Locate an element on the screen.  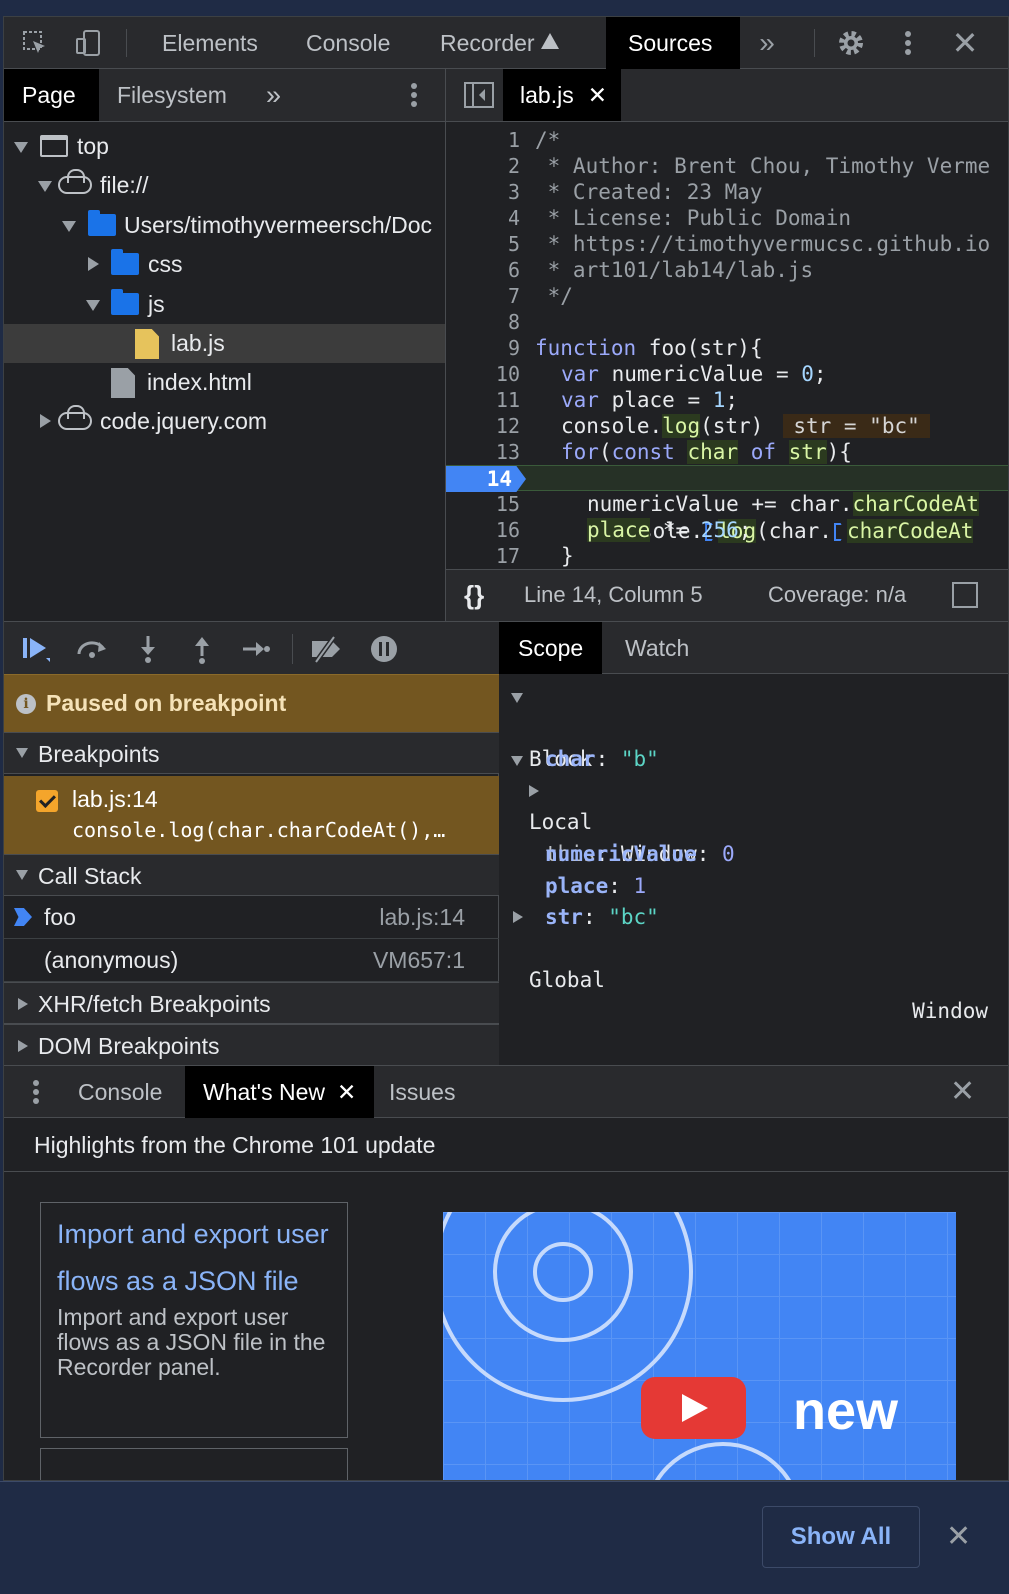
line-number: 16 is located at coordinates (483, 530).